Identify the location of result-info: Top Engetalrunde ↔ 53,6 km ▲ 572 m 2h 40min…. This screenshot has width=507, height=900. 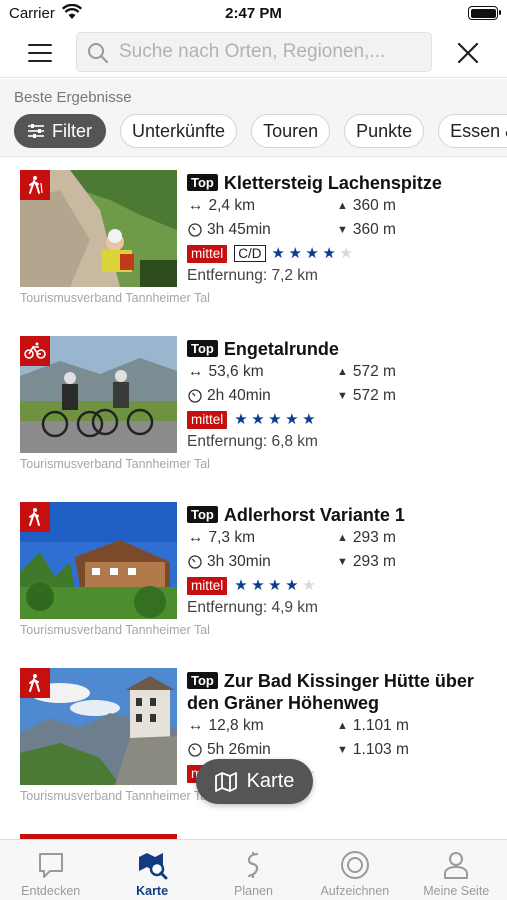
(337, 394).